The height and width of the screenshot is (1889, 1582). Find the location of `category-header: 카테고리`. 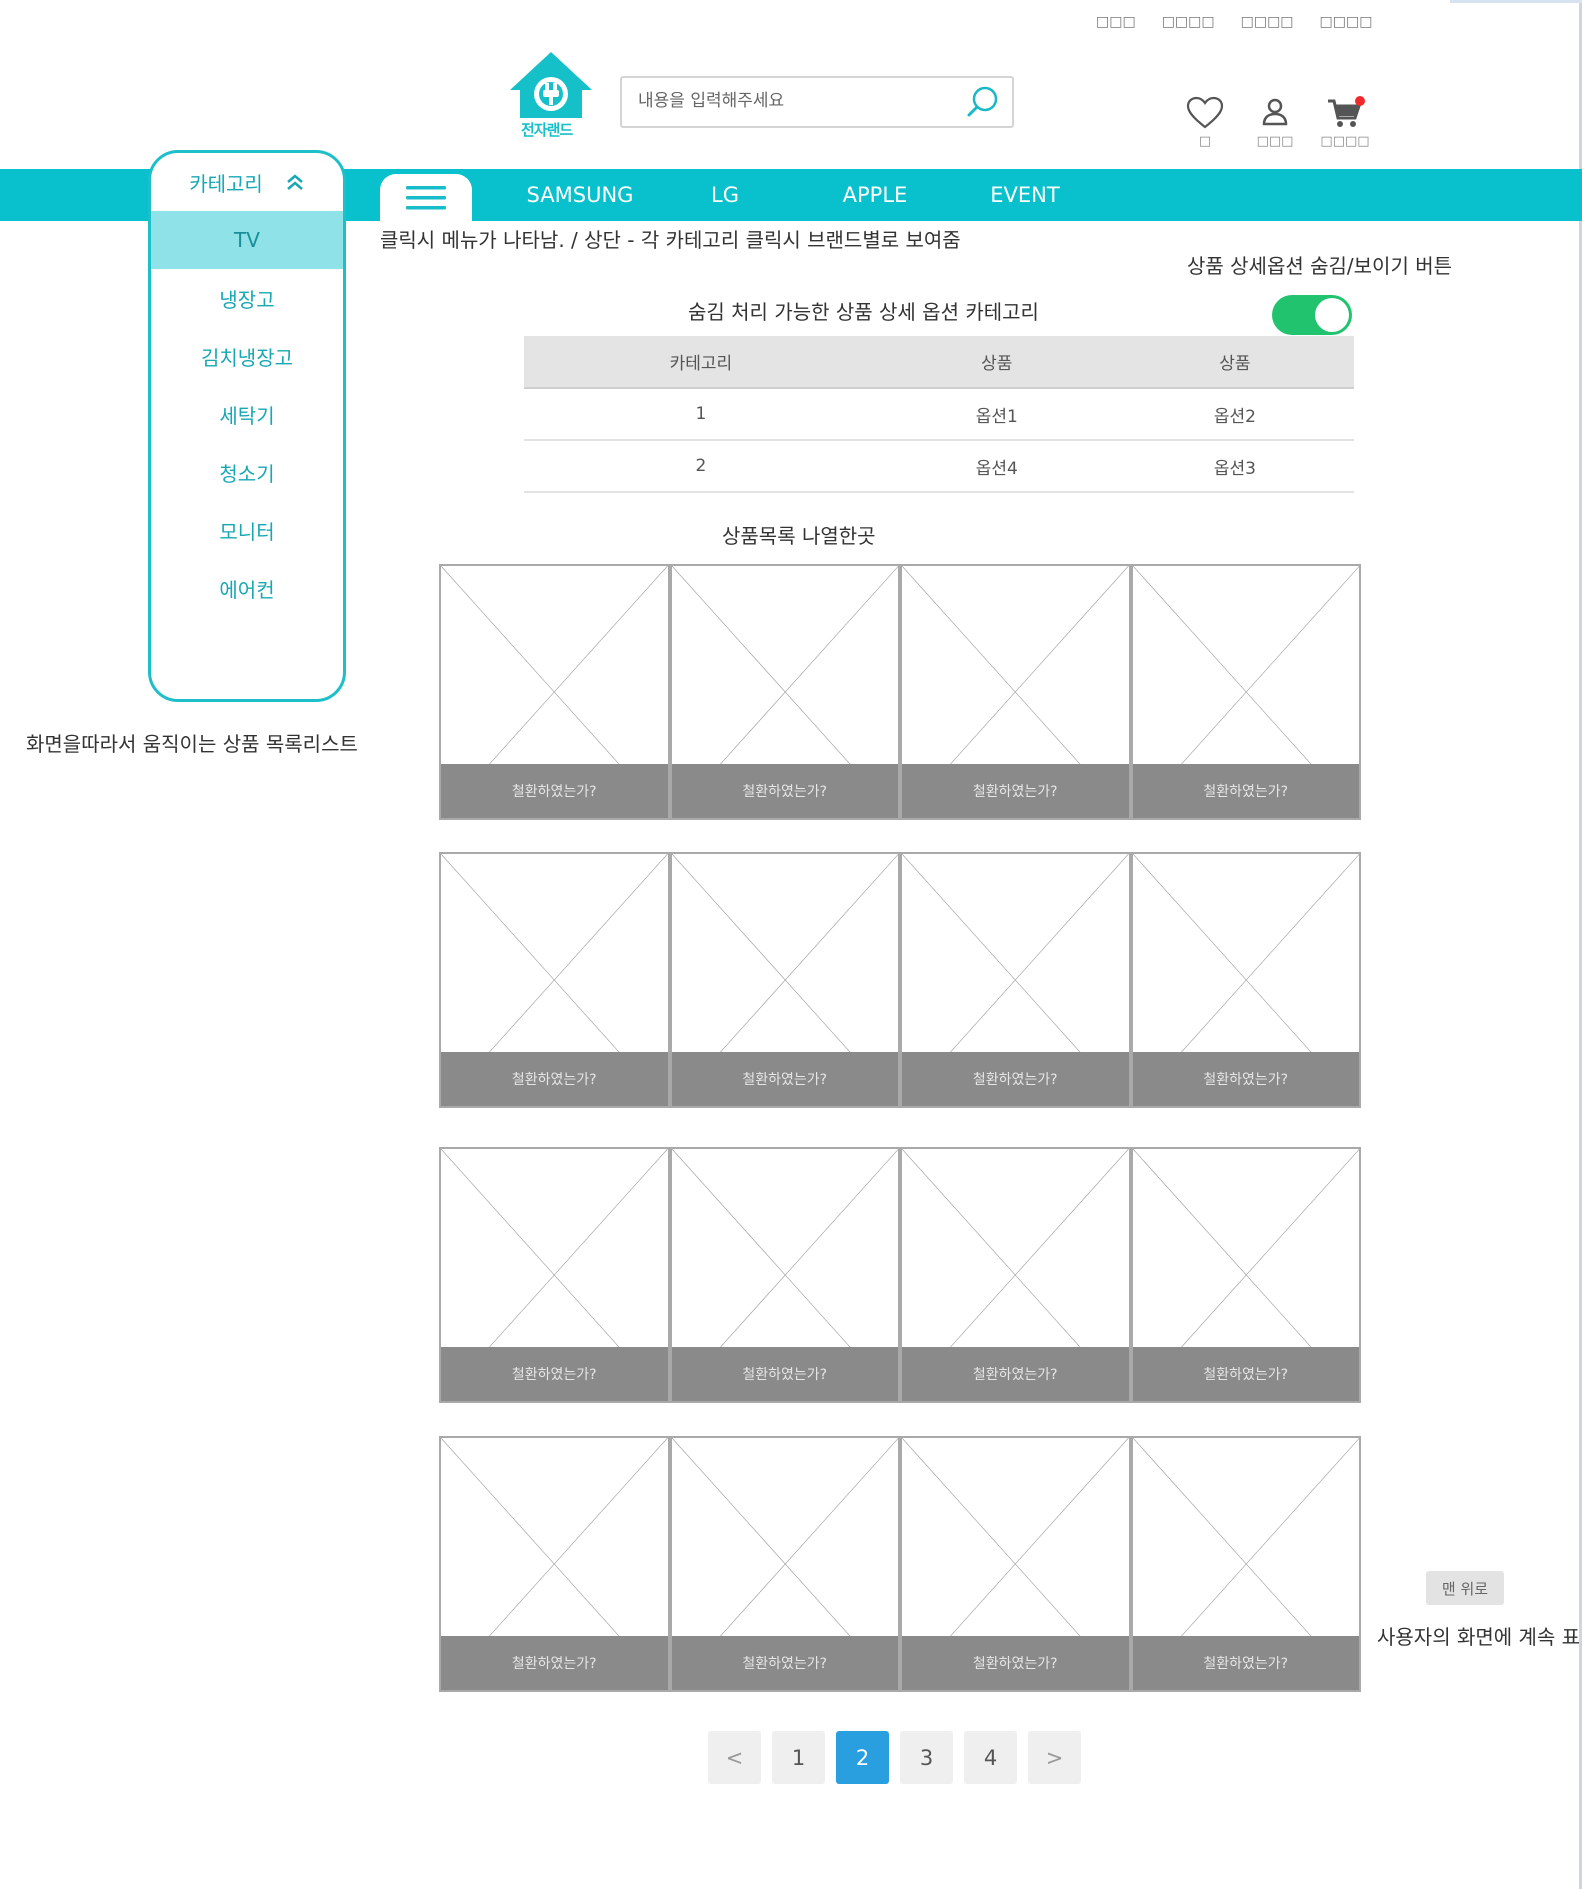

category-header: 카테고리 is located at coordinates (247, 182).